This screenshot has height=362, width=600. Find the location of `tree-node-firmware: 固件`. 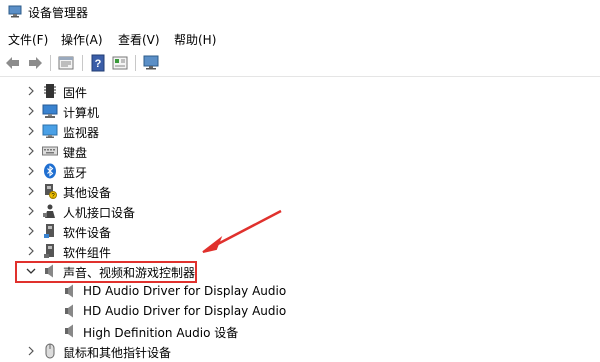

tree-node-firmware: 固件 is located at coordinates (300, 91).